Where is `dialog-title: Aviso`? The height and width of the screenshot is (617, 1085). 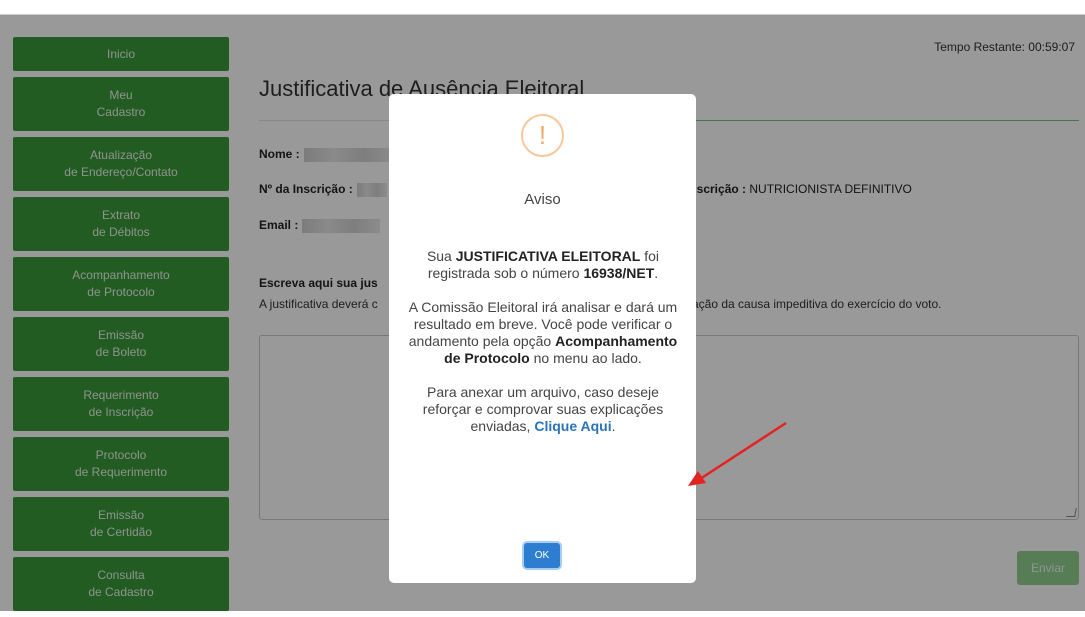 dialog-title: Aviso is located at coordinates (542, 199).